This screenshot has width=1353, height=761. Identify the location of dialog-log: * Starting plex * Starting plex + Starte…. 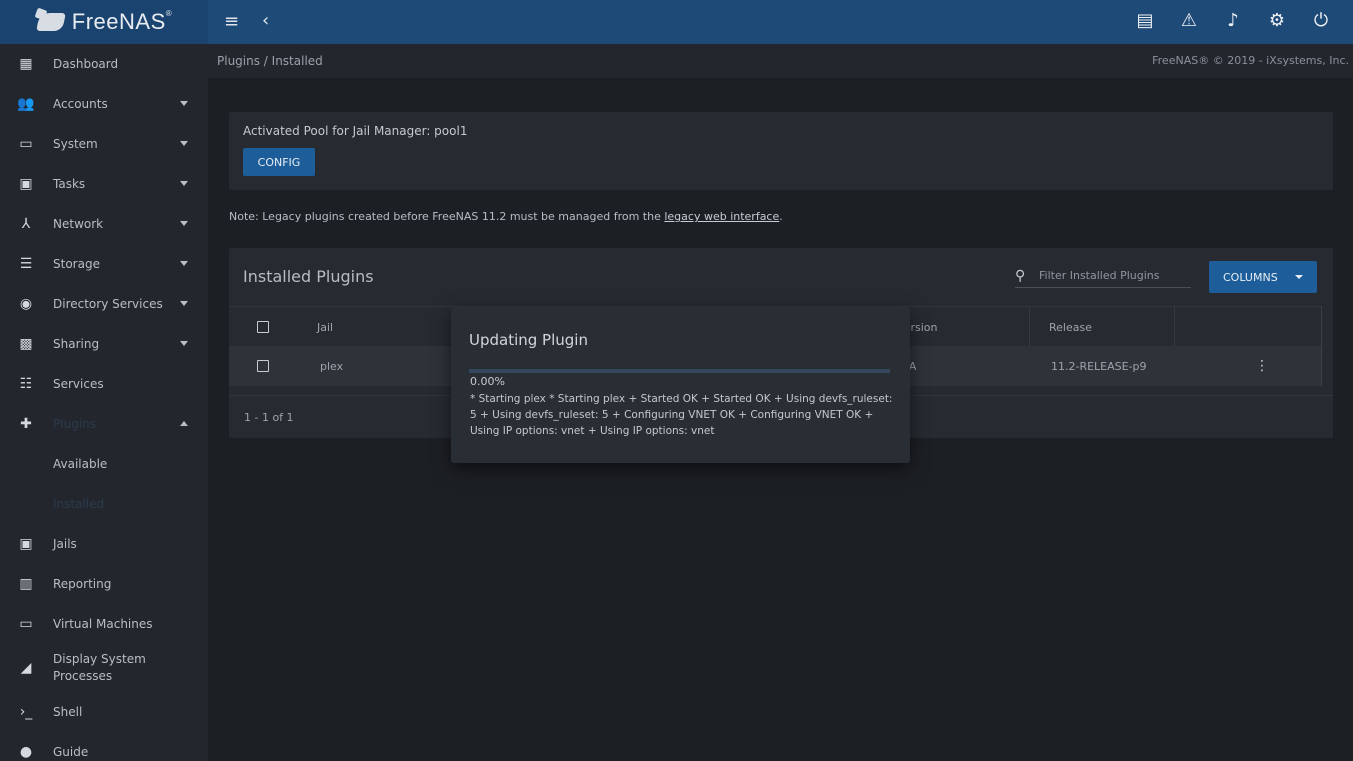
(681, 415).